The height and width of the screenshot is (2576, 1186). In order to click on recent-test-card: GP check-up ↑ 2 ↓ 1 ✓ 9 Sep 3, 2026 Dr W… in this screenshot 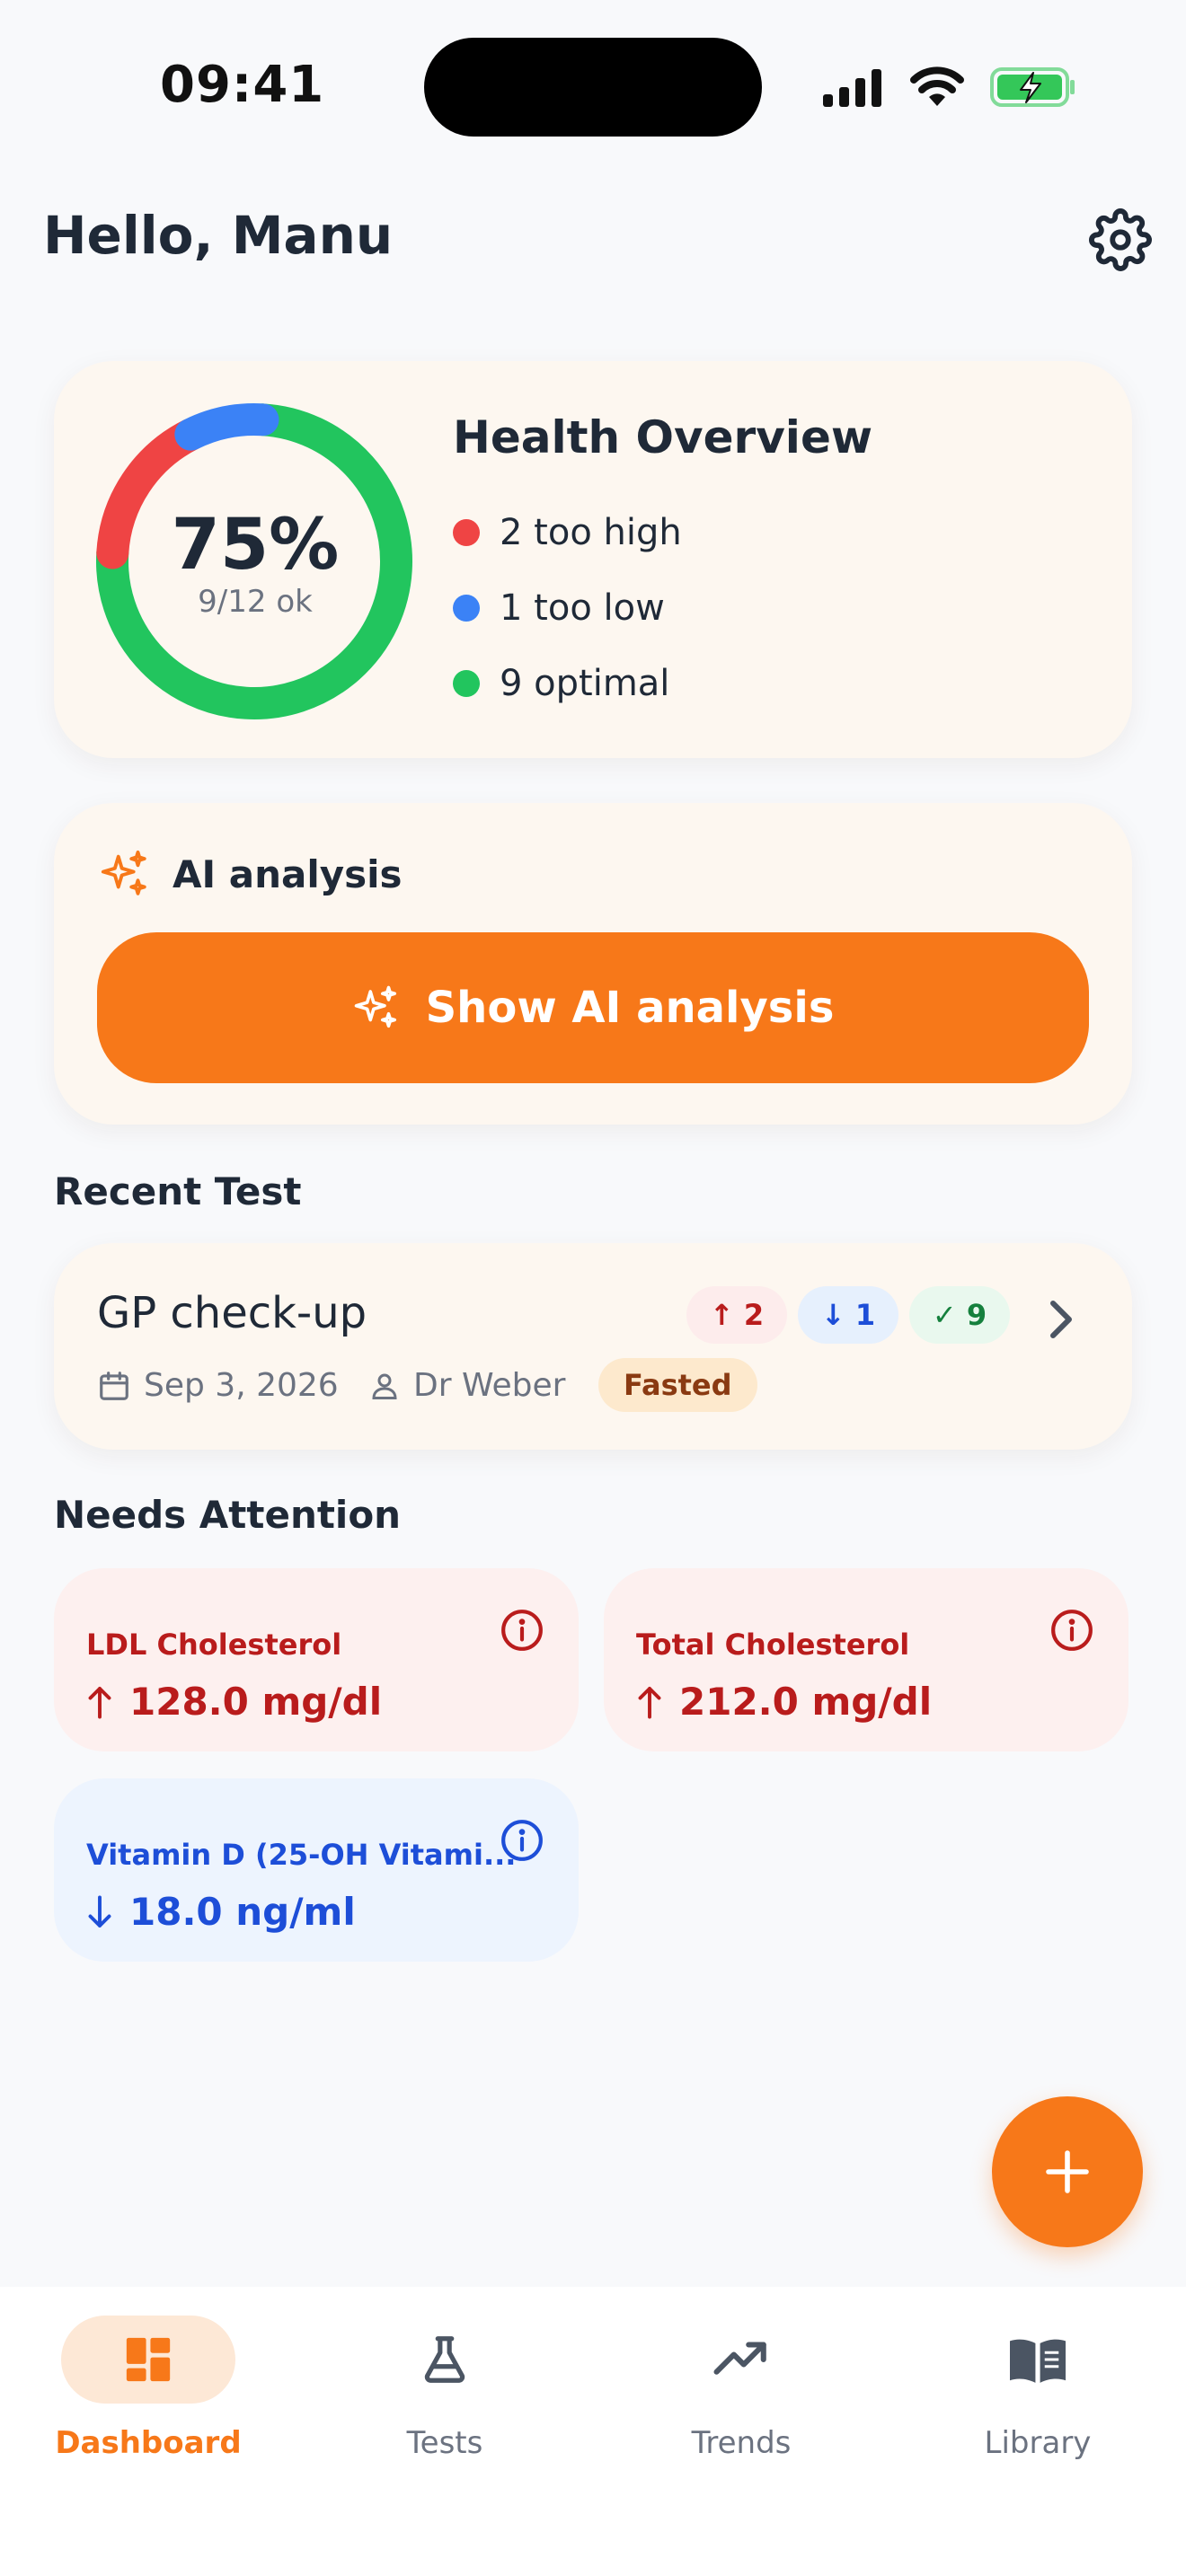, I will do `click(593, 1346)`.